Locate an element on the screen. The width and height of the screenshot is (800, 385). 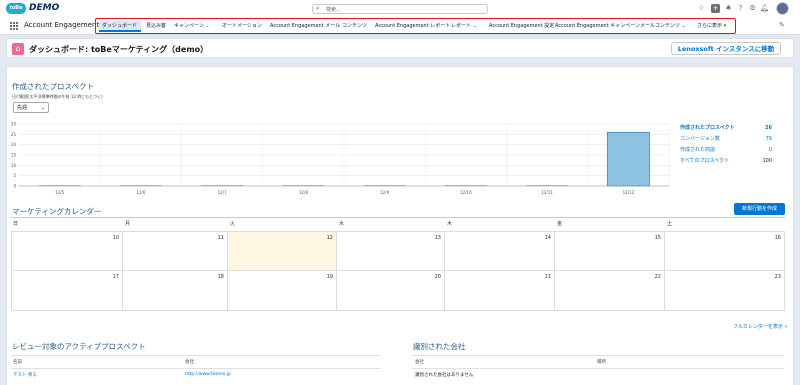
logo: toBe is located at coordinates (16, 8).